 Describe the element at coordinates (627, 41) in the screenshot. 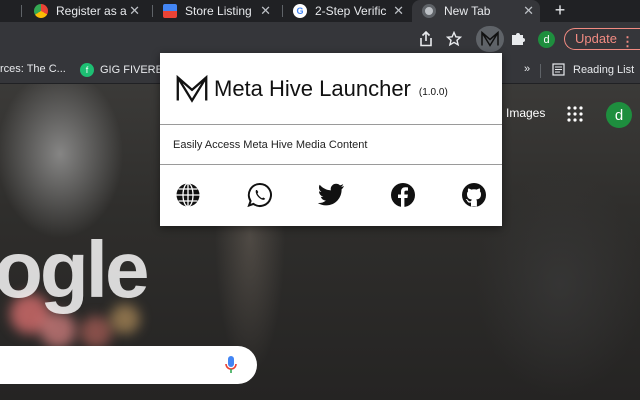

I see `menu-dots-icon: ⋮` at that location.